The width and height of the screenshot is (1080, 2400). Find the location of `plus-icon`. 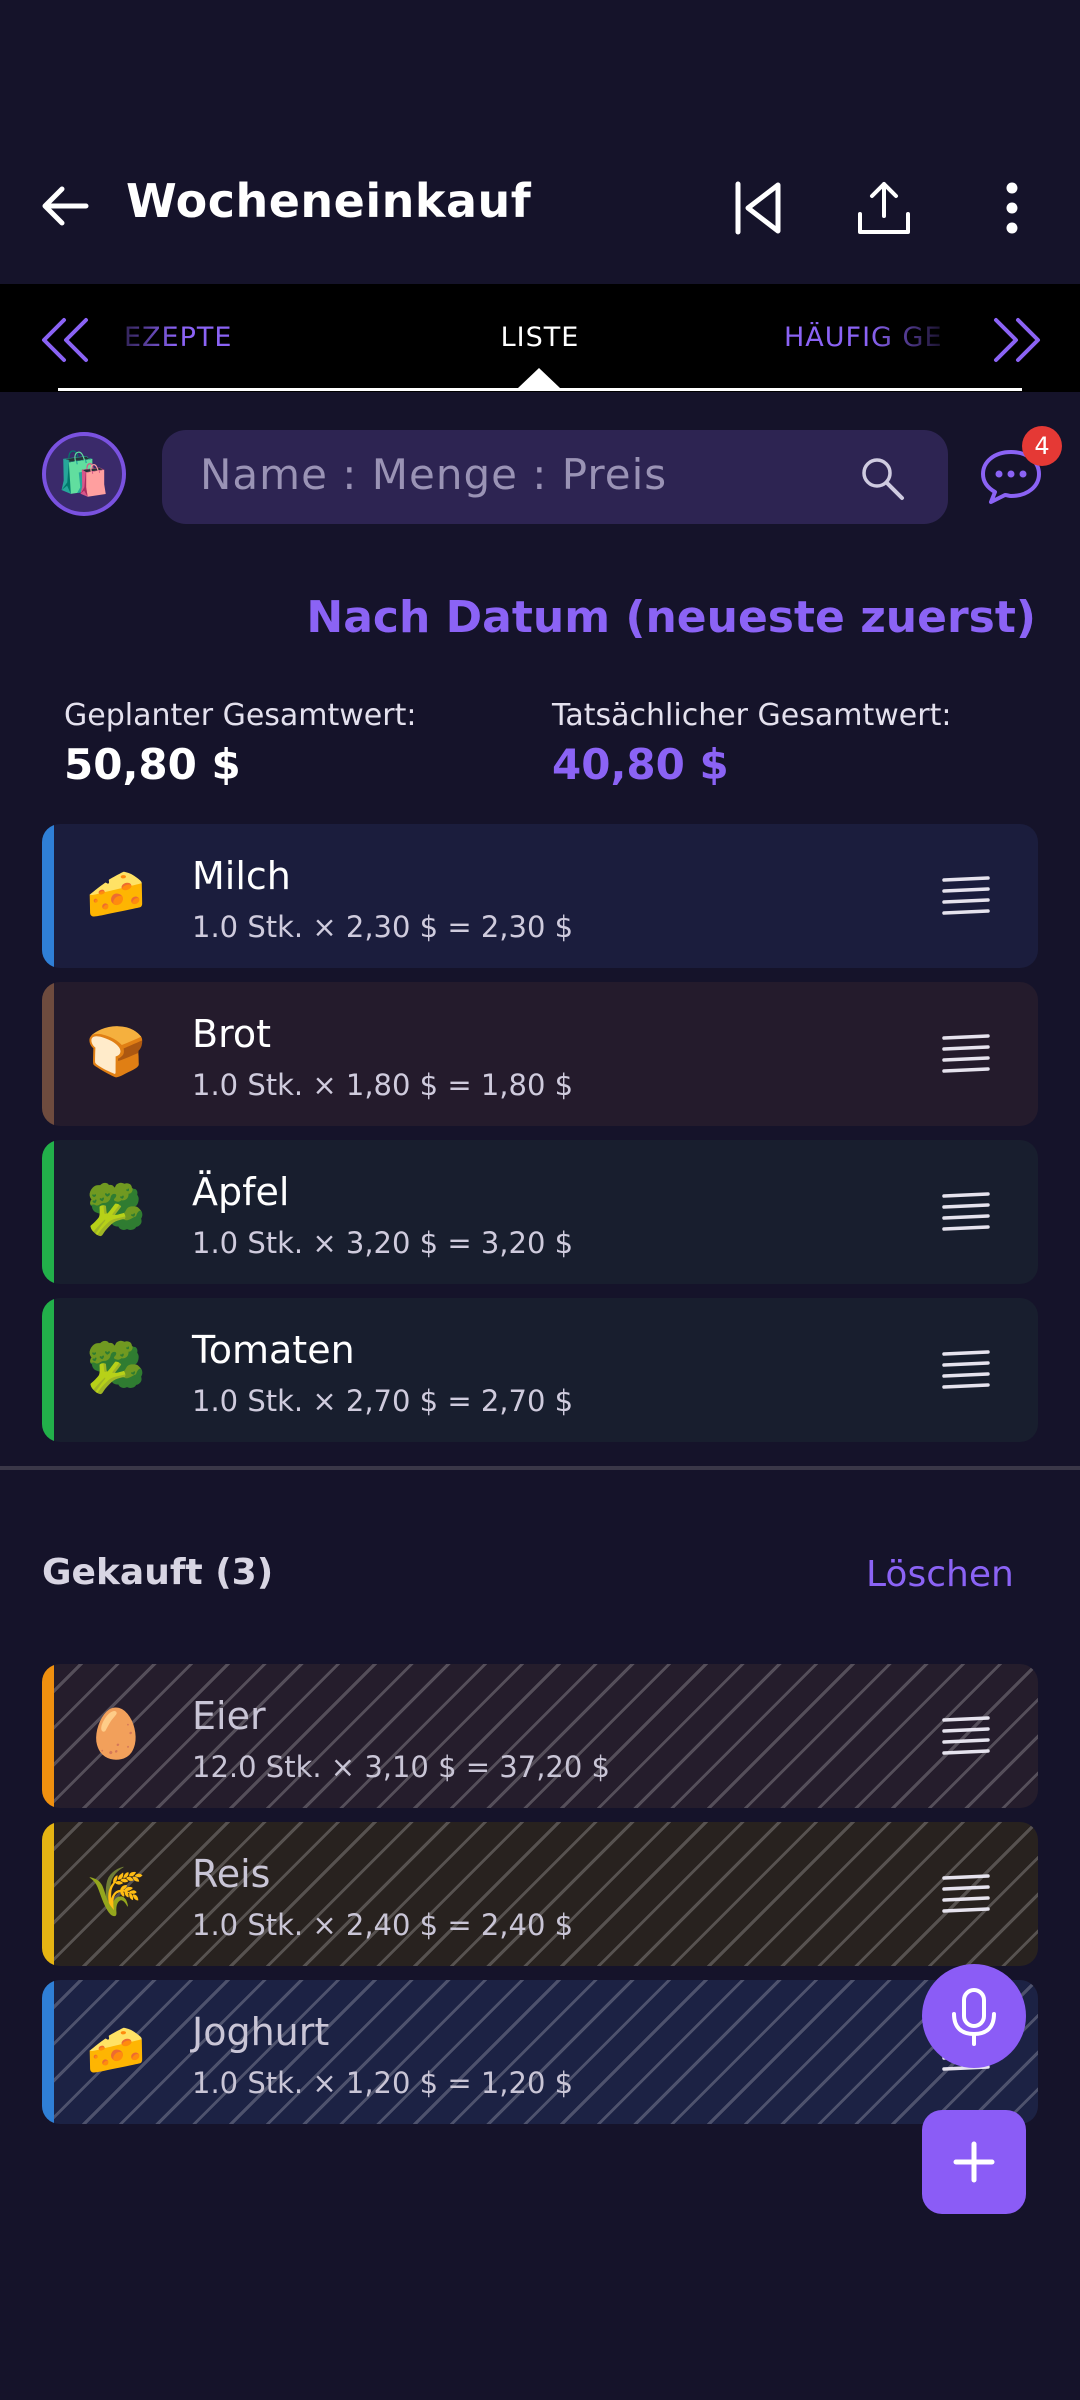

plus-icon is located at coordinates (974, 2162).